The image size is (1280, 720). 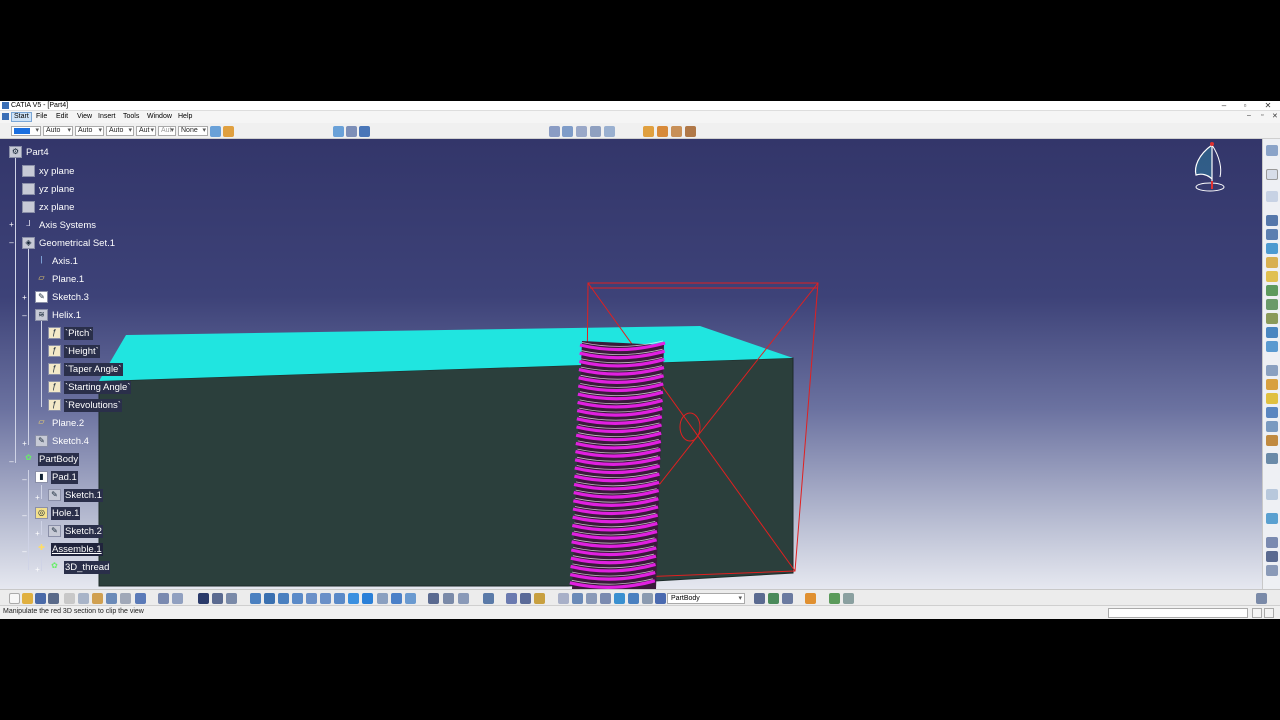 What do you see at coordinates (69, 598) in the screenshot?
I see `cut-icon` at bounding box center [69, 598].